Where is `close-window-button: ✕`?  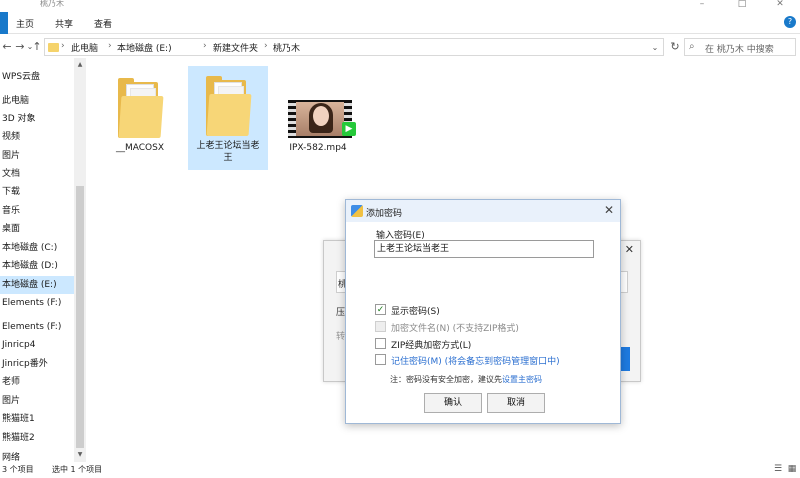 close-window-button: ✕ is located at coordinates (780, 5).